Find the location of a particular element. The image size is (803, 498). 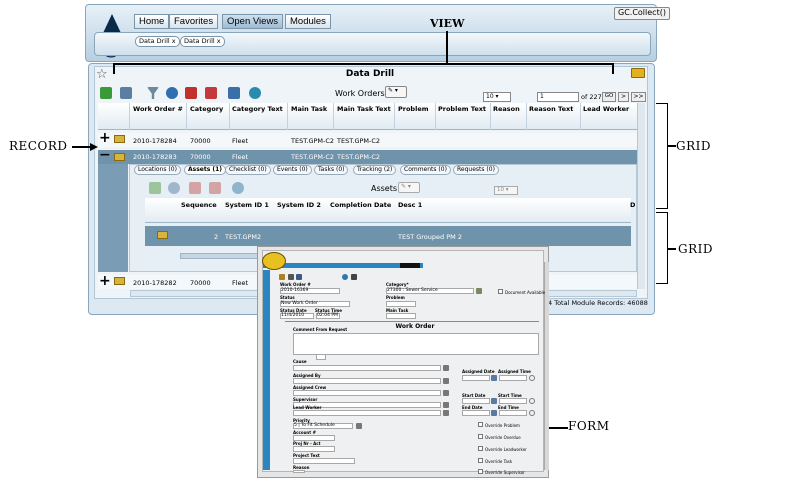

column-header-system-id-2: System ID 2 is located at coordinates (299, 205).